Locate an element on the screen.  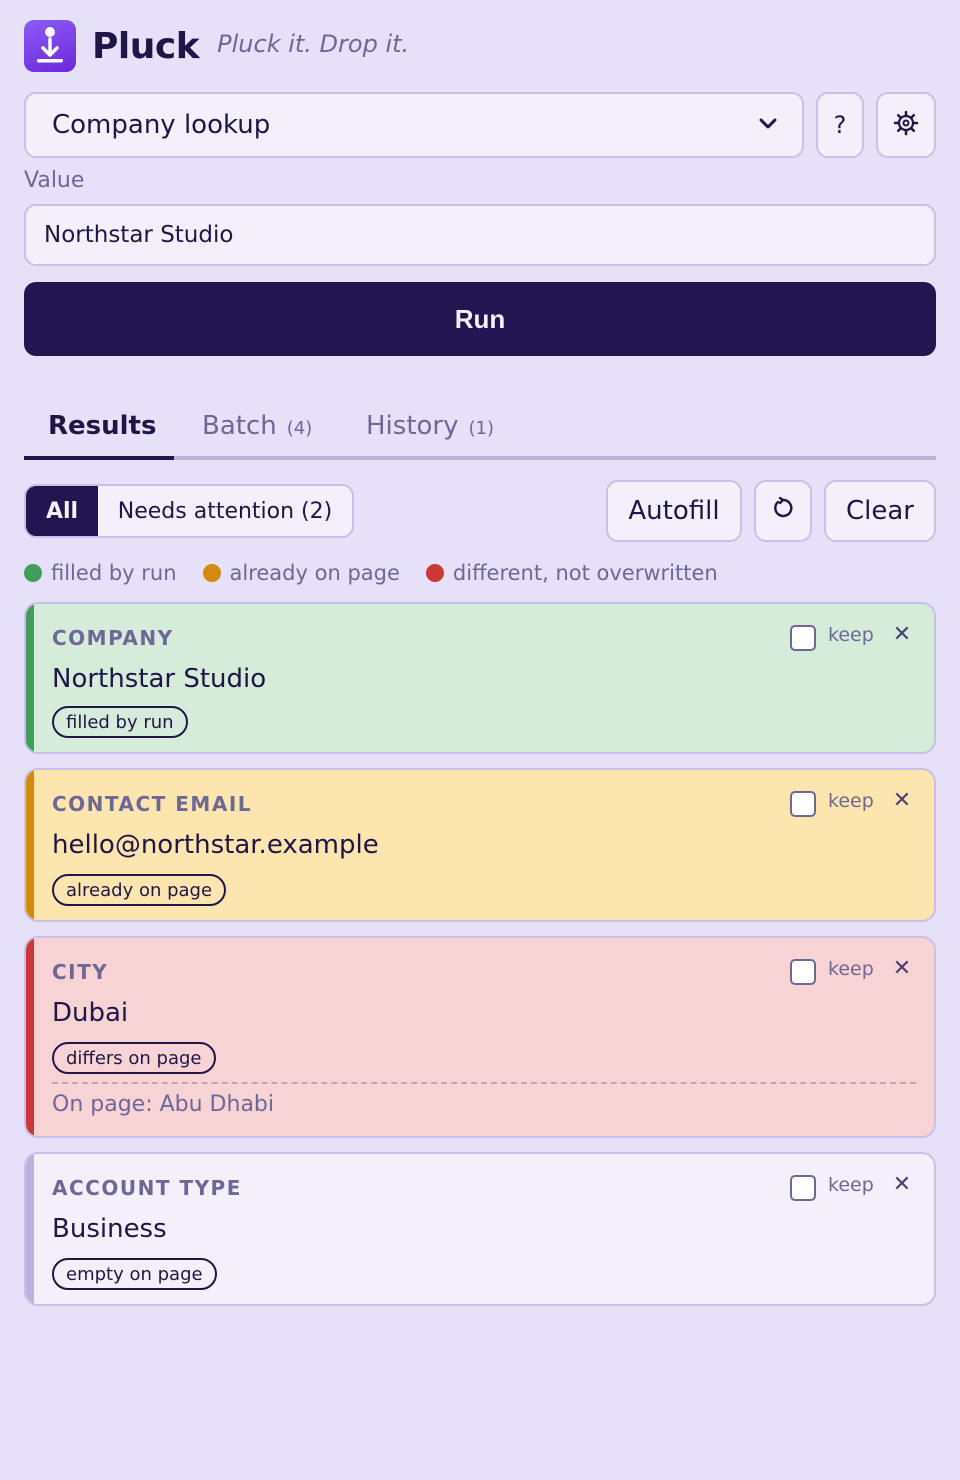
app-header: Pluck Pluck it. Drop it. is located at coordinates (216, 46).